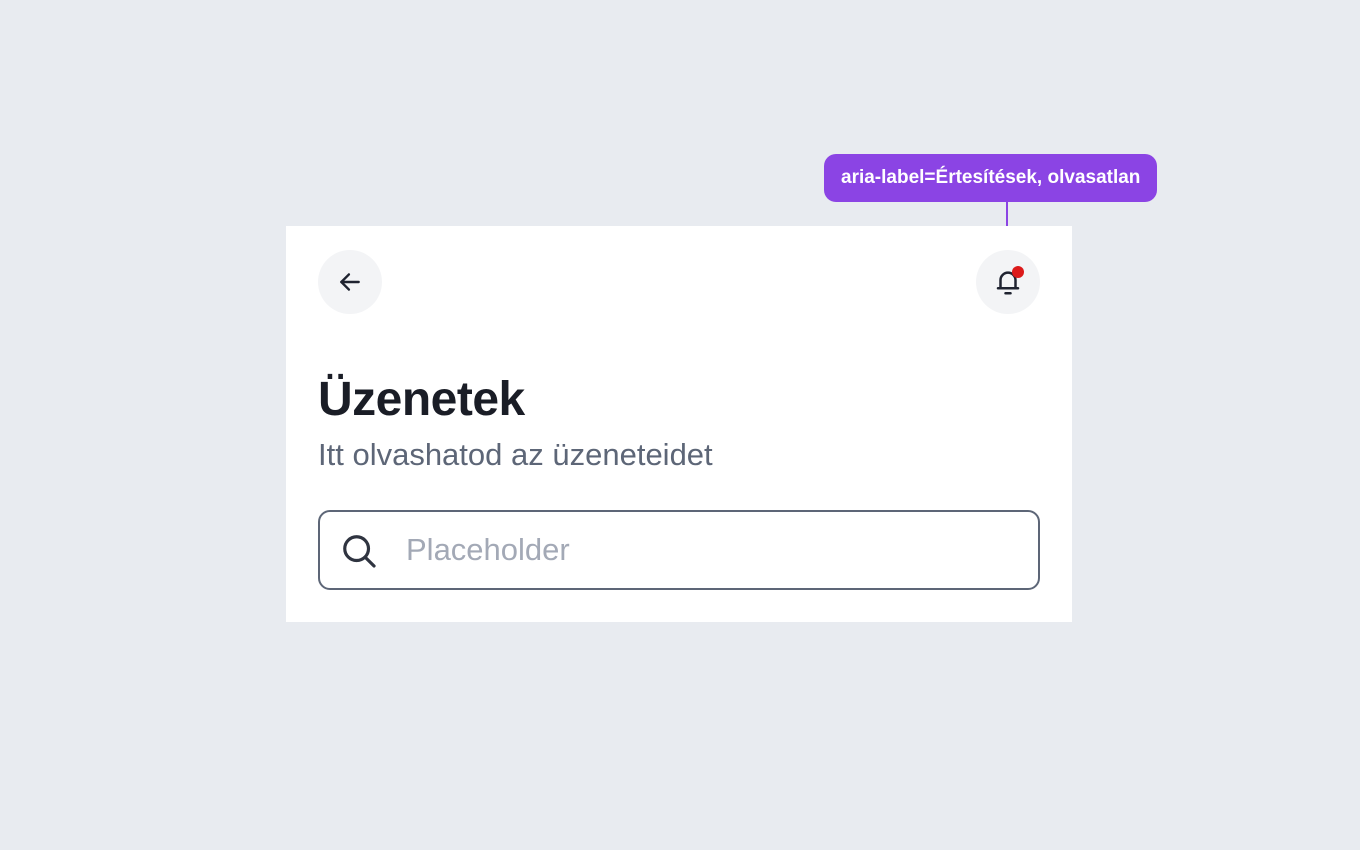 The width and height of the screenshot is (1360, 850). What do you see at coordinates (1008, 282) in the screenshot?
I see `notifications-button` at bounding box center [1008, 282].